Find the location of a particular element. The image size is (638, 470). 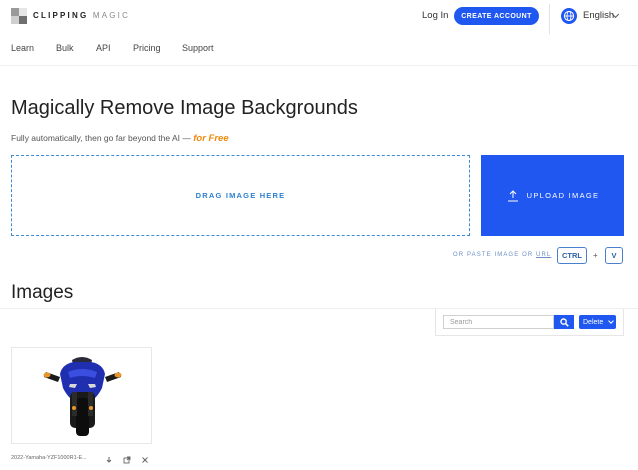

brand-name: CLIPPING MAGIC is located at coordinates (81, 15).